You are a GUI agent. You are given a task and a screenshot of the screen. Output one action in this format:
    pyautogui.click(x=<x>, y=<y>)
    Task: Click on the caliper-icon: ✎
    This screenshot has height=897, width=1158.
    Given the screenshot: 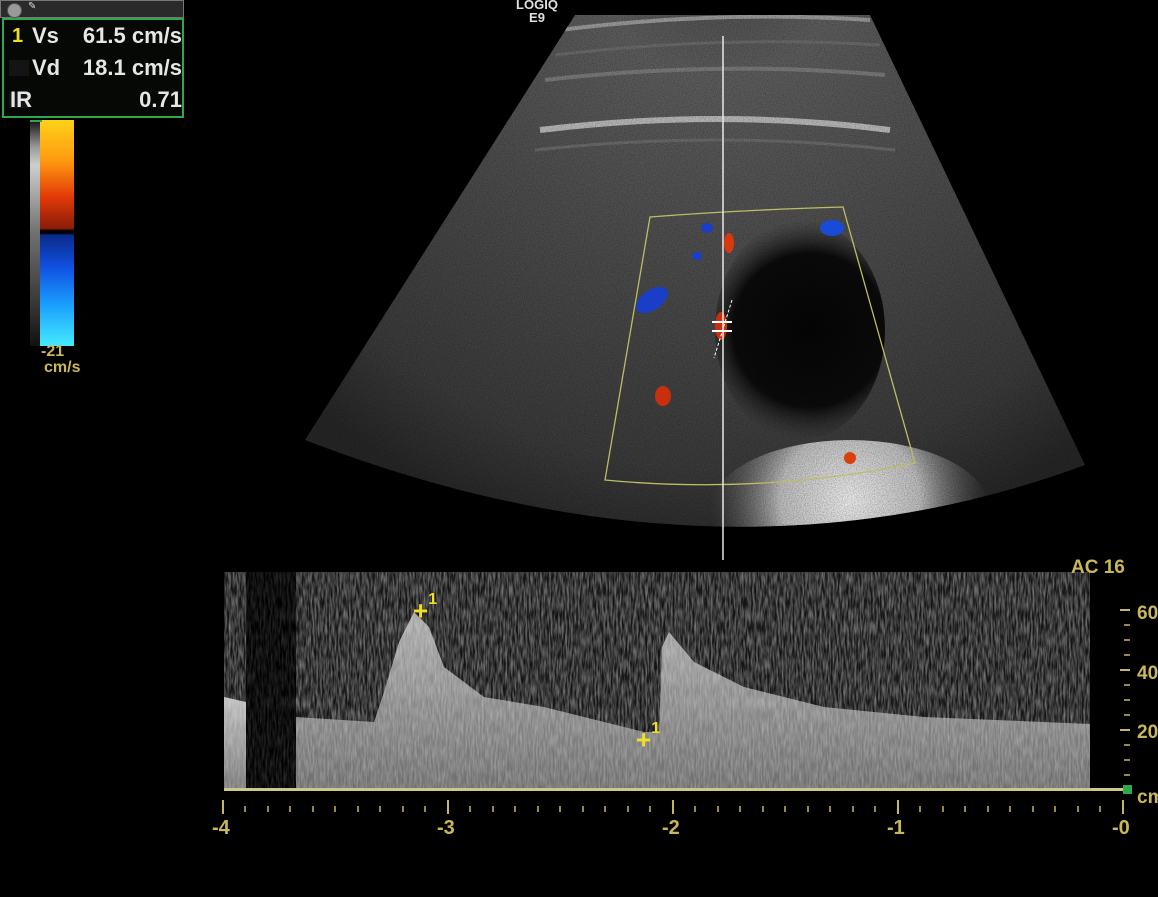 What is the action you would take?
    pyautogui.click(x=32, y=6)
    